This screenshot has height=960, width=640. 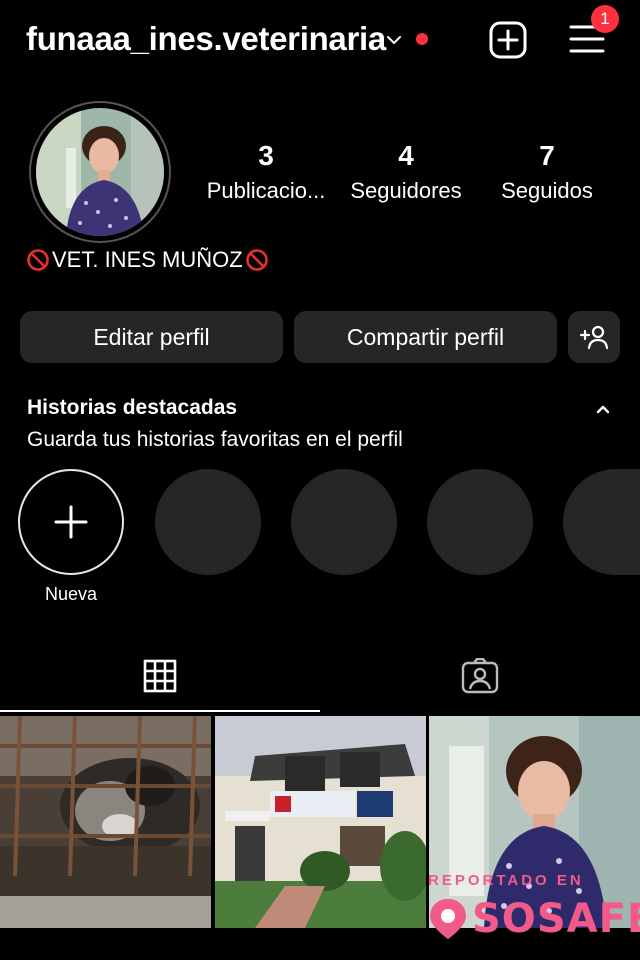 What do you see at coordinates (448, 919) in the screenshot?
I see `location-pin-icon` at bounding box center [448, 919].